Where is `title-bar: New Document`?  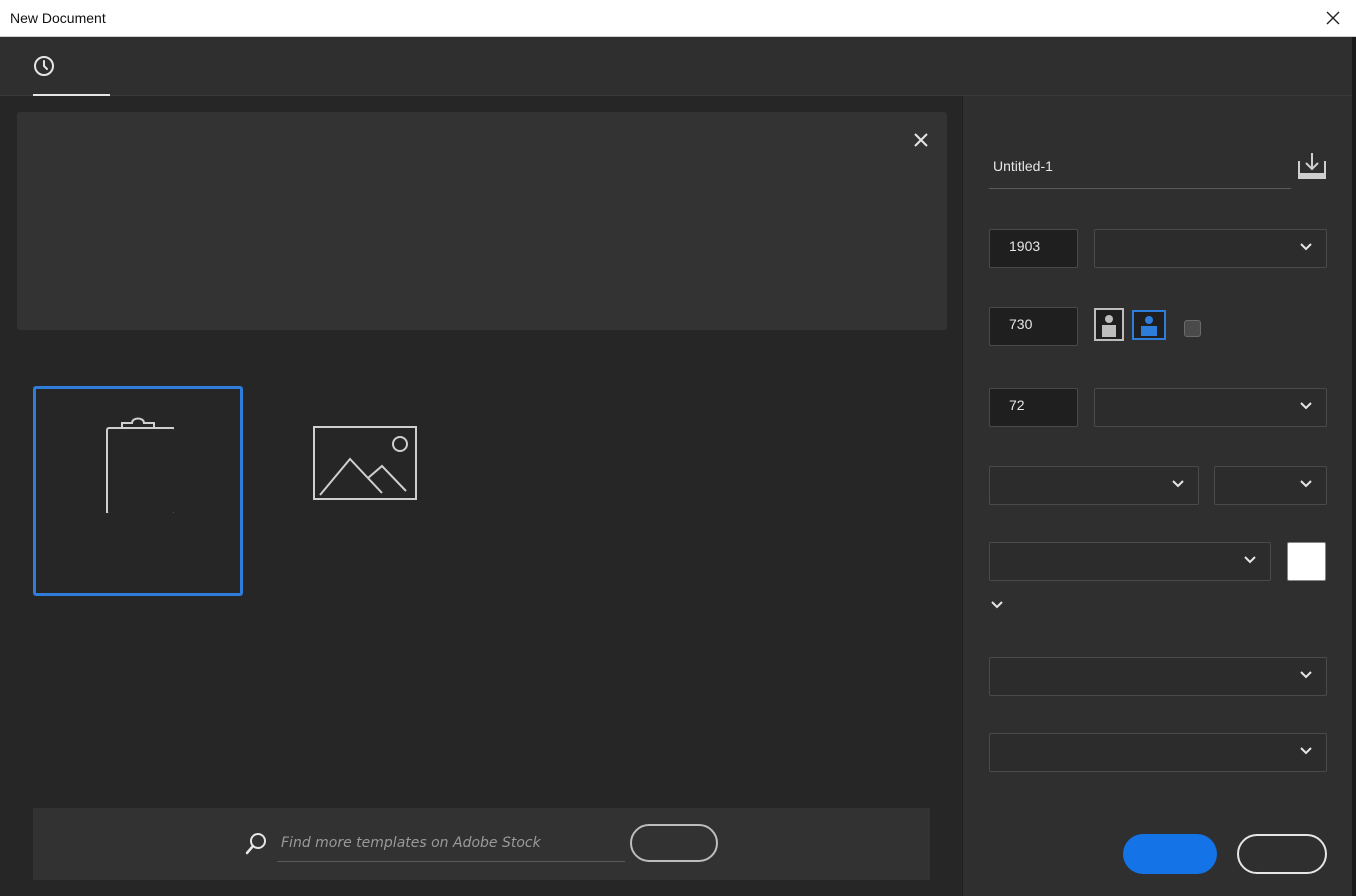
title-bar: New Document is located at coordinates (678, 18).